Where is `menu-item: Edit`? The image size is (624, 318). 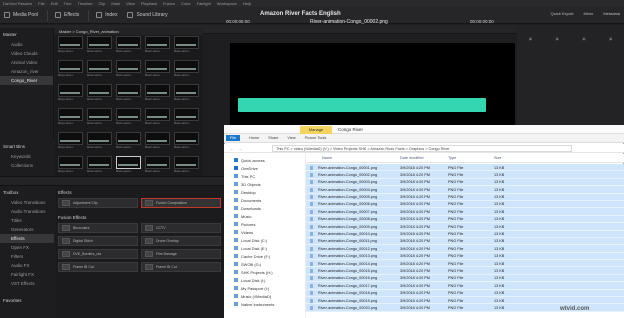 menu-item: Edit is located at coordinates (54, 3).